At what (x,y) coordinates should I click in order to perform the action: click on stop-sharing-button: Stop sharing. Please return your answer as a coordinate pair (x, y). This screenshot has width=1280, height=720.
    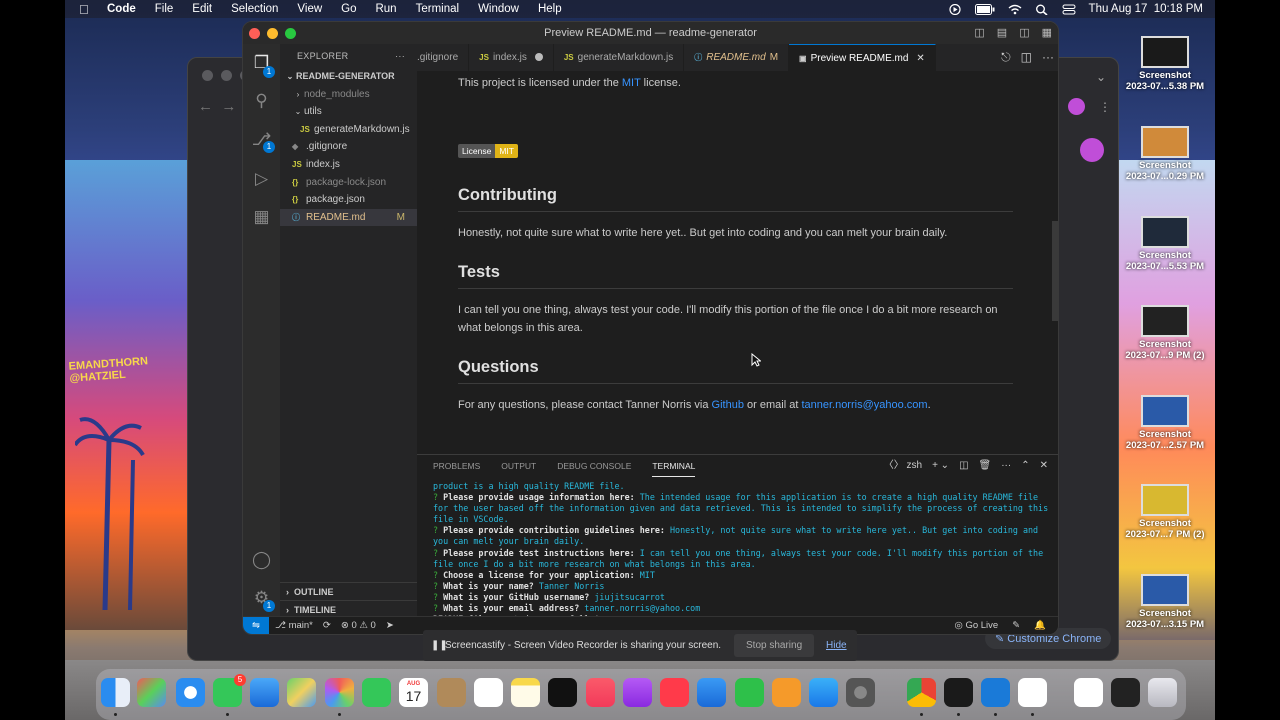
    Looking at the image, I should click on (774, 645).